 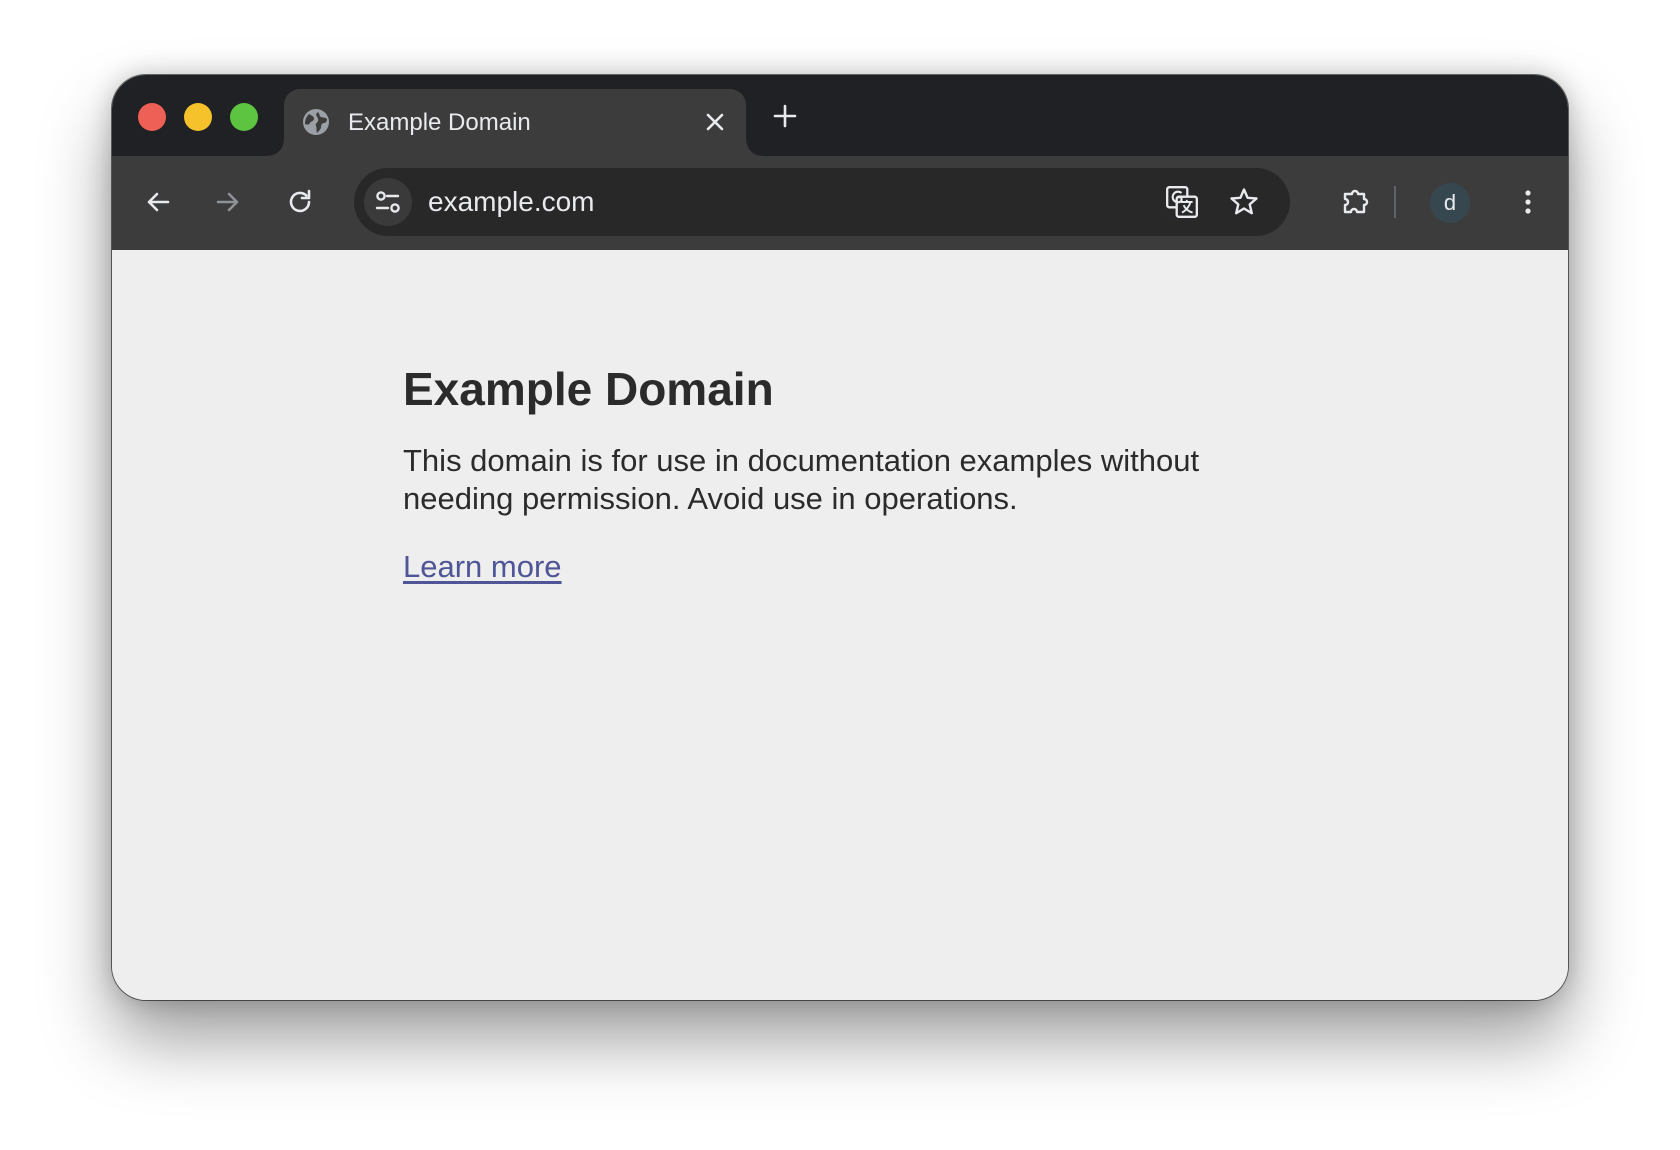 I want to click on learn-more-link: Learn more, so click(x=482, y=567).